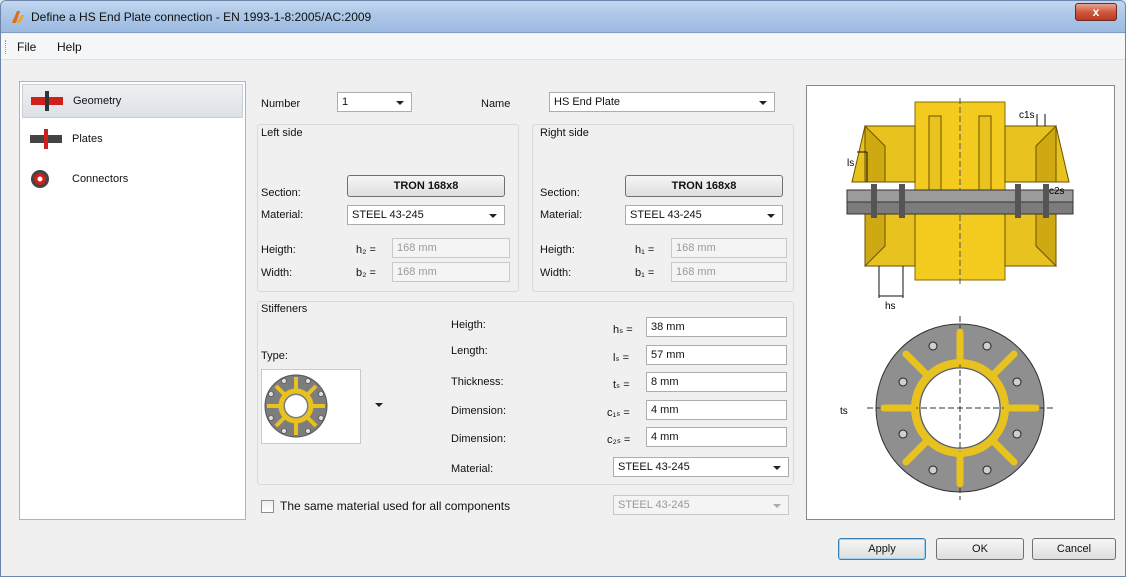  Describe the element at coordinates (980, 549) in the screenshot. I see `ok-button: OK` at that location.